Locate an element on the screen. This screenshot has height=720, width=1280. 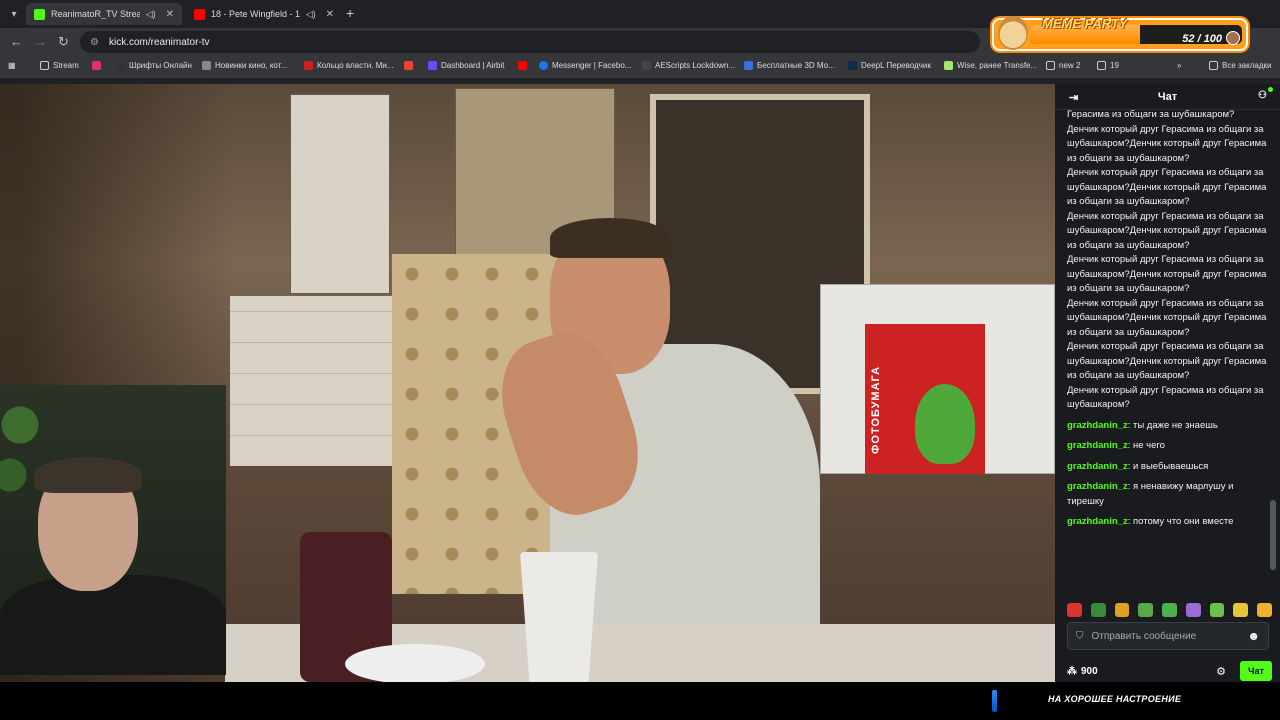
url-text: kick.com/reanimator-tv is located at coordinates (159, 42).